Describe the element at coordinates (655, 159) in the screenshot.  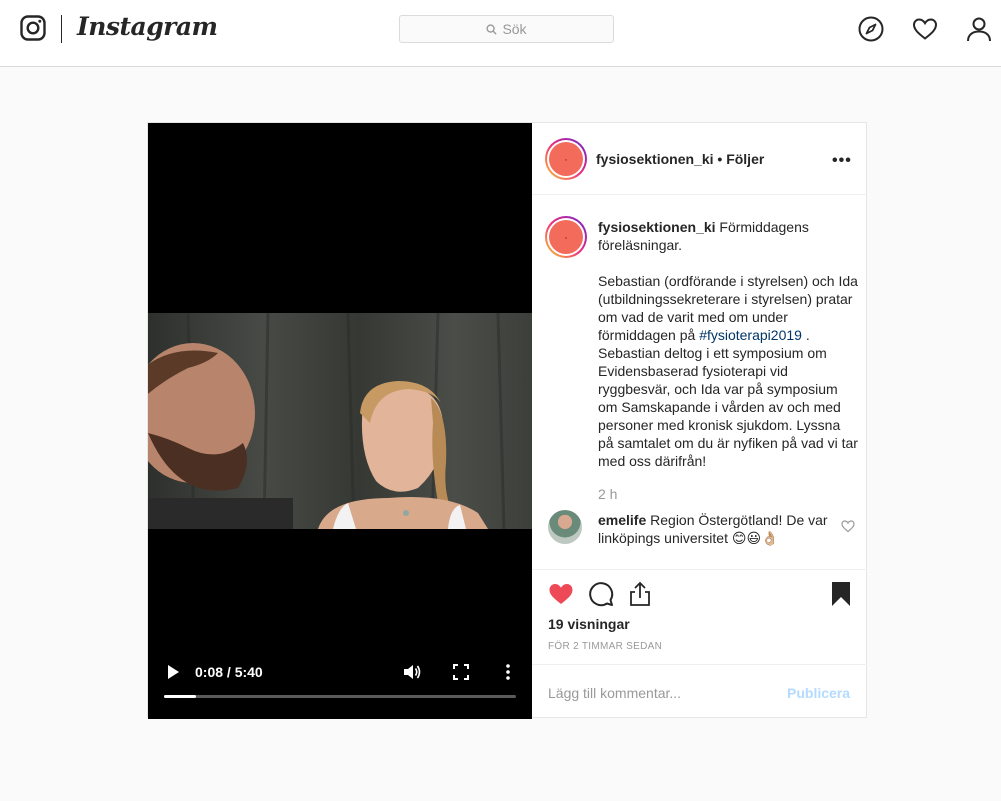
I see `username-link: fysiosektionen_ki` at that location.